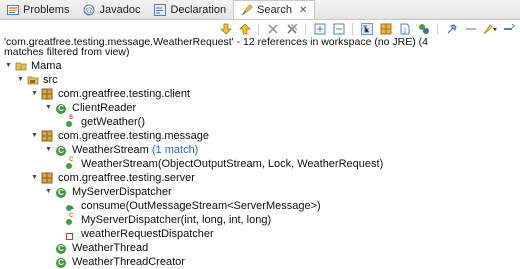  I want to click on tree-node-class-clientreader: ▼ C ClientReader, so click(260, 108).